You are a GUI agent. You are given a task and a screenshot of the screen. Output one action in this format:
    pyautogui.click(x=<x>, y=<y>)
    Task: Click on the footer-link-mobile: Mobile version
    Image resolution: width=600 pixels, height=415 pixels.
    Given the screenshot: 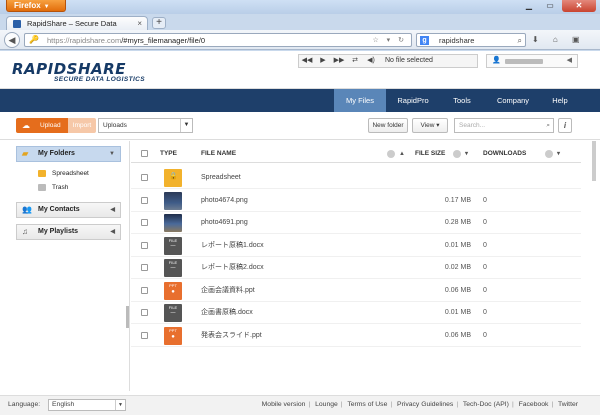 What is the action you would take?
    pyautogui.click(x=284, y=404)
    